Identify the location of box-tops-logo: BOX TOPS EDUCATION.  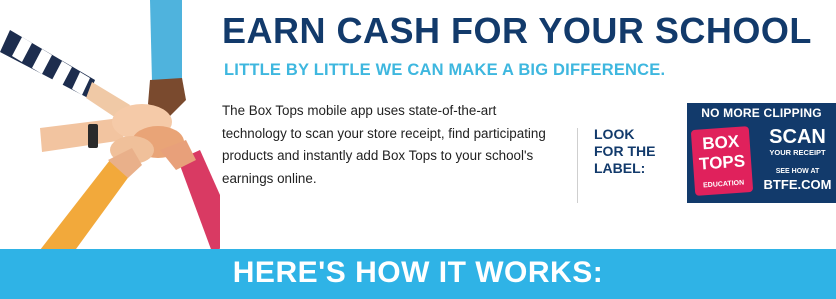
(722, 161).